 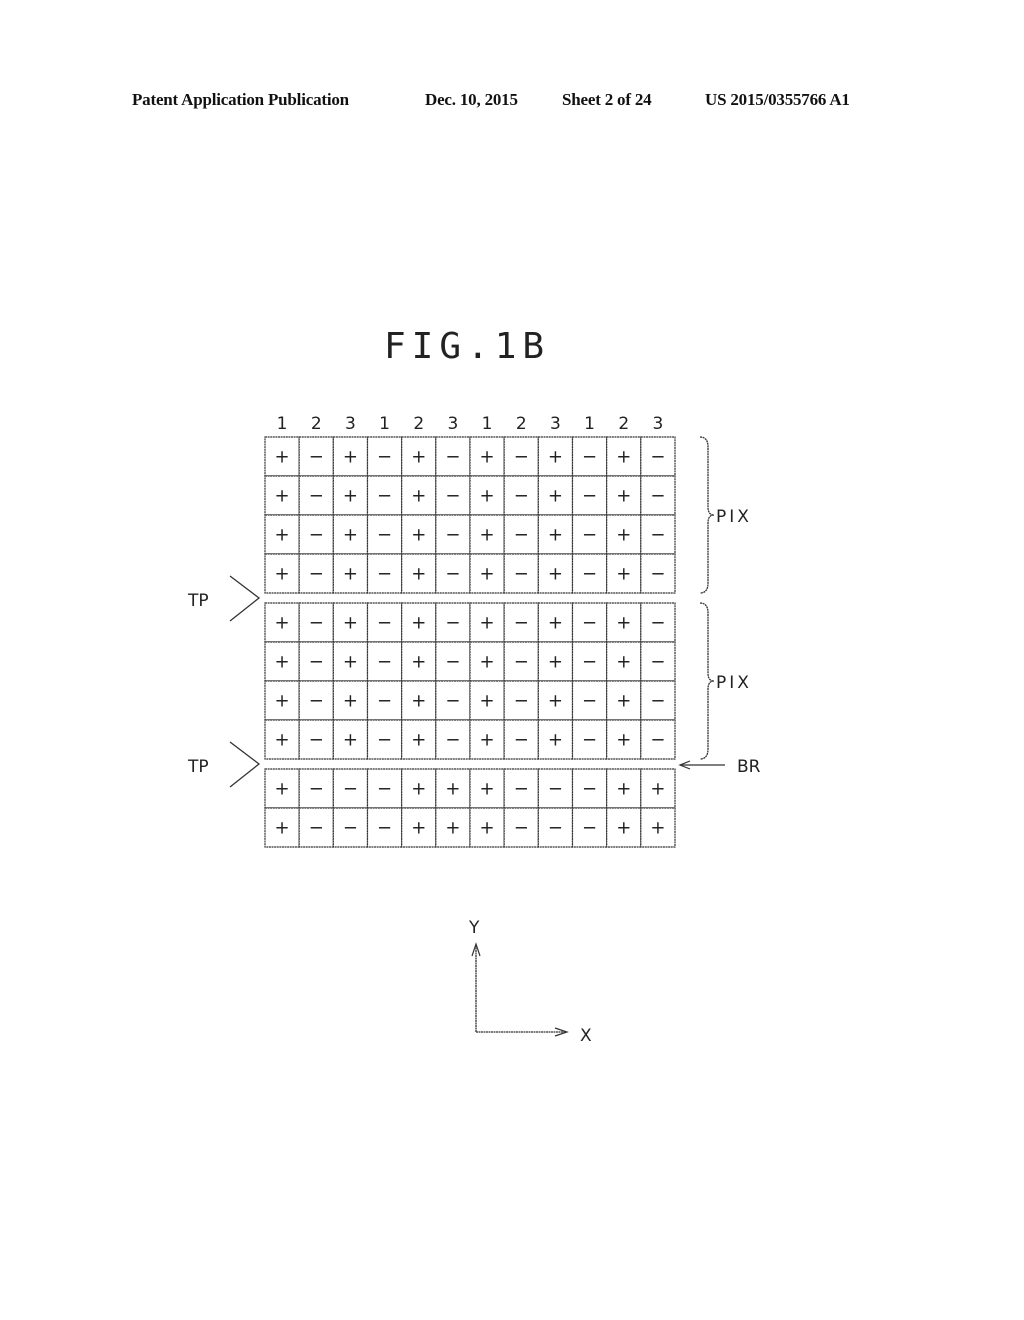 I want to click on boundary-row-block: + − − − + + + − − − + ++ − − − + + + − − − + +, so click(x=470, y=808).